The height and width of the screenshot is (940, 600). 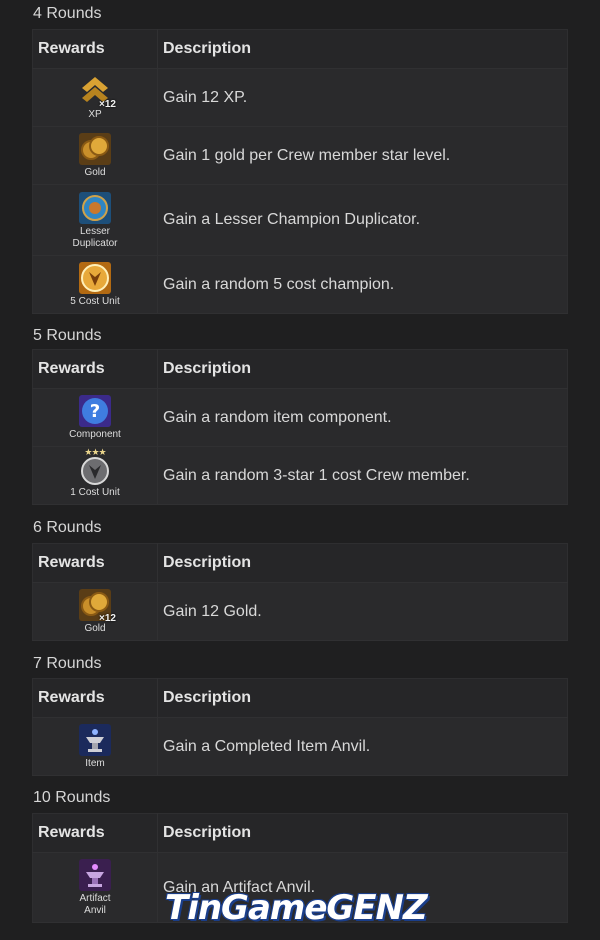 I want to click on description-cell: Gain a random 3-star 1 cost Crew member., so click(x=362, y=475).